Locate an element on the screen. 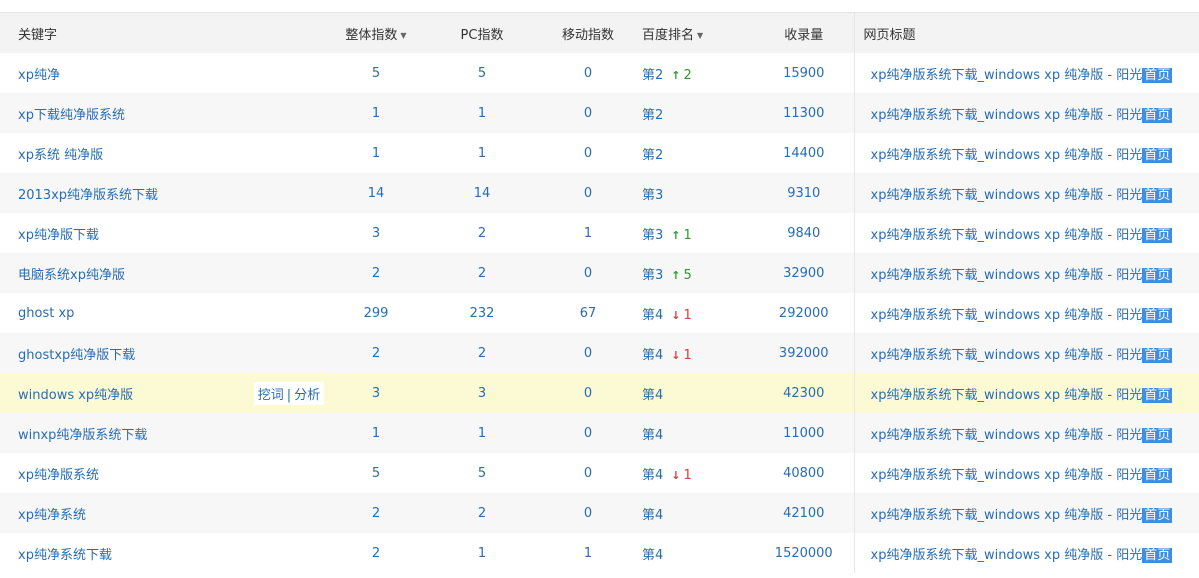  keyword-link: 电脑系统xp纯净版 is located at coordinates (124, 273).